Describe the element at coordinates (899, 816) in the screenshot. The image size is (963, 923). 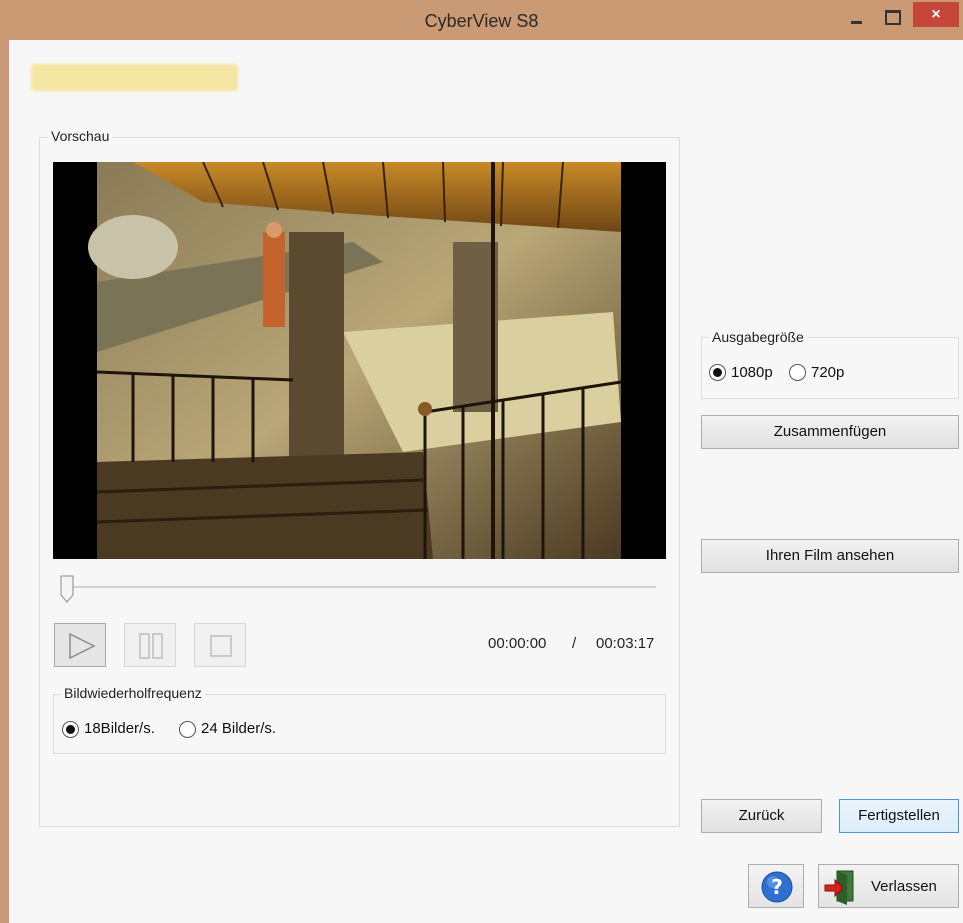
I see `finish-button: Fertigstellen` at that location.